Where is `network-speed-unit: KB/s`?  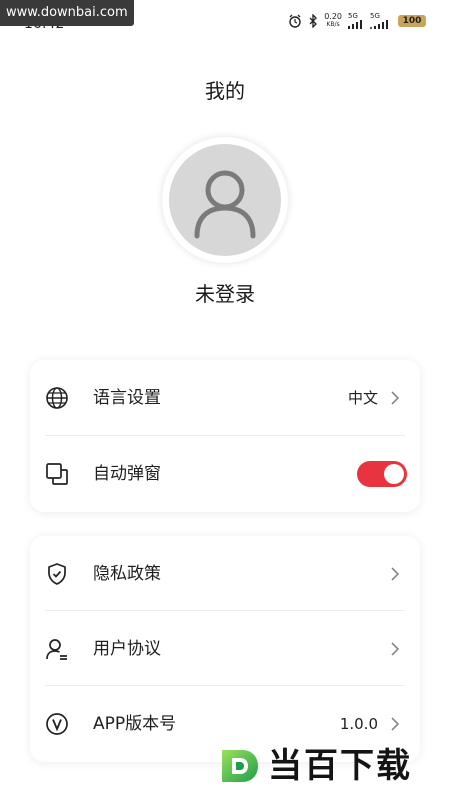 network-speed-unit: KB/s is located at coordinates (333, 24).